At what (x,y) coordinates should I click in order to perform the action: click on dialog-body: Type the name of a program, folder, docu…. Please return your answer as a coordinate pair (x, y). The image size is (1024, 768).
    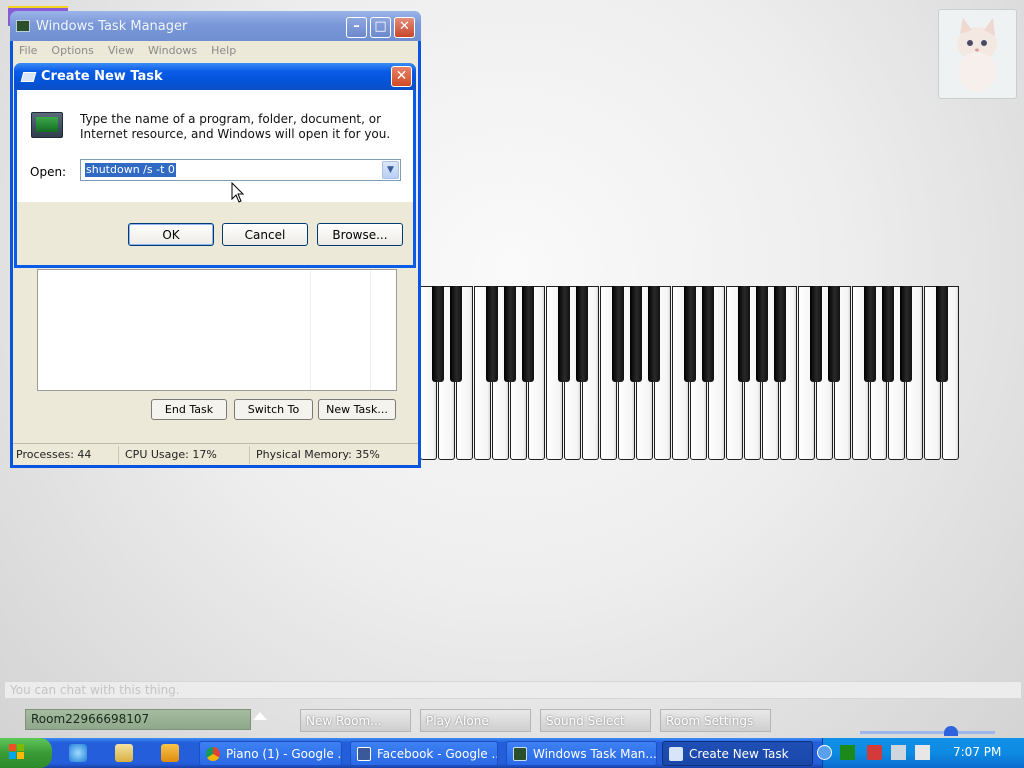
    Looking at the image, I should click on (215, 146).